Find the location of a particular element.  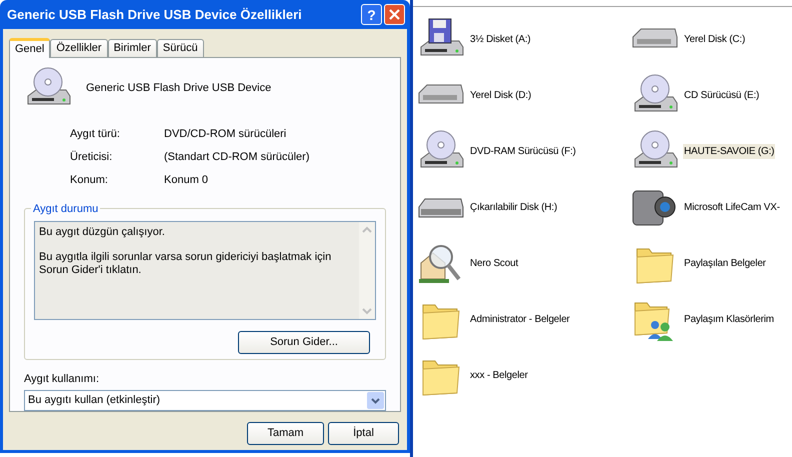

drive-item: Yerel Disk (D:) is located at coordinates (524, 95).